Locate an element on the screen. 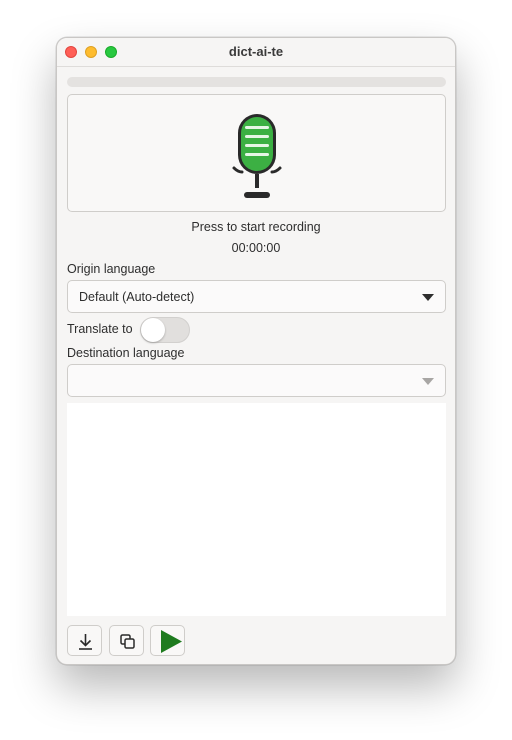 The height and width of the screenshot is (740, 512). recording-status-text: Press to start recording is located at coordinates (256, 227).